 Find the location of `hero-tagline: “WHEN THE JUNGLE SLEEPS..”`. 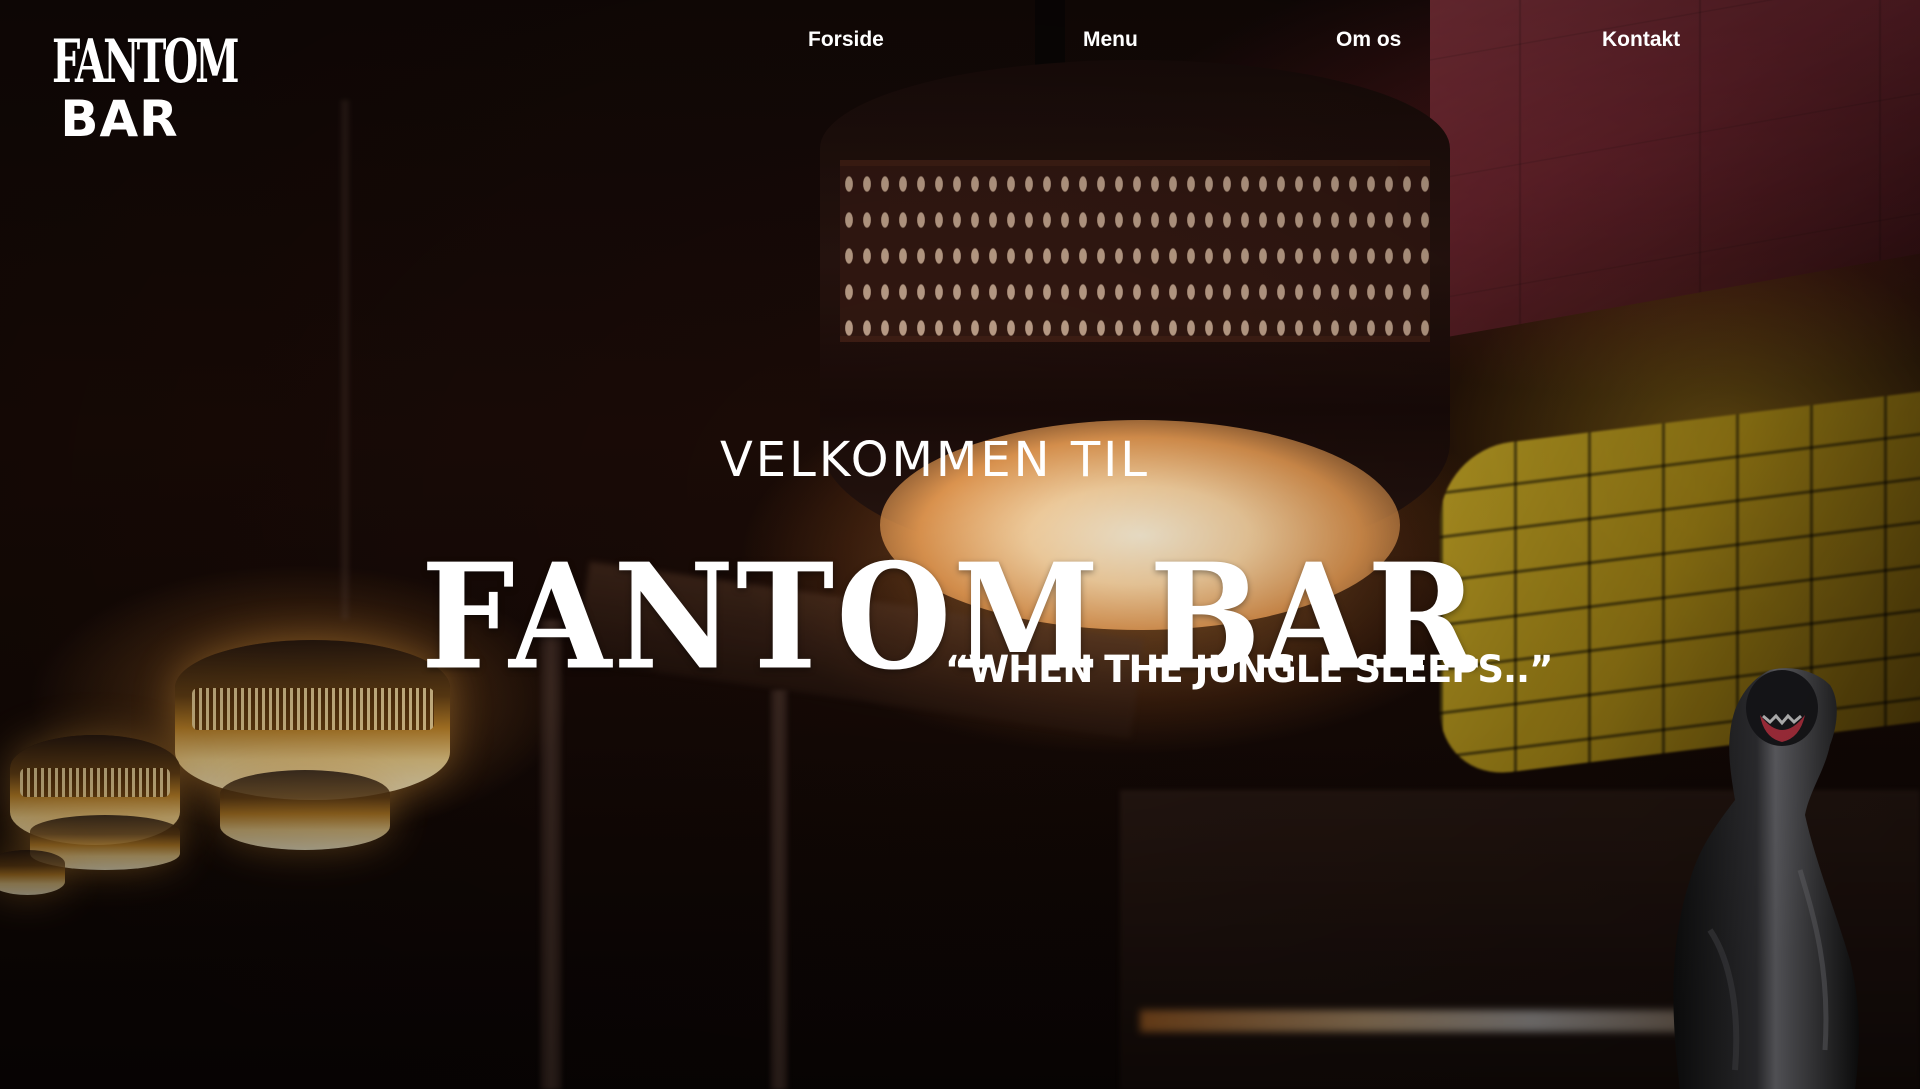

hero-tagline: “WHEN THE JUNGLE SLEEPS..” is located at coordinates (1249, 669).